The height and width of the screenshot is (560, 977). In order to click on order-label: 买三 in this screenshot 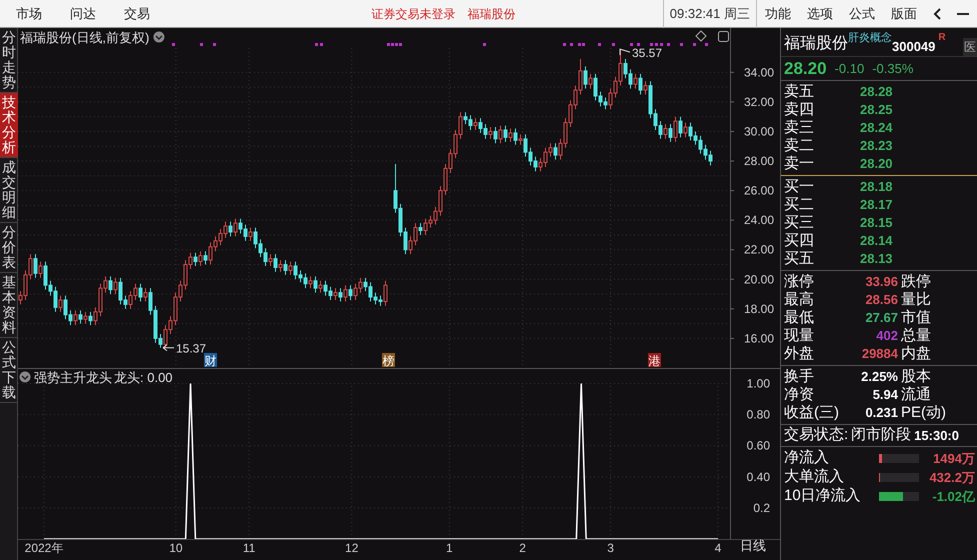, I will do `click(799, 223)`.